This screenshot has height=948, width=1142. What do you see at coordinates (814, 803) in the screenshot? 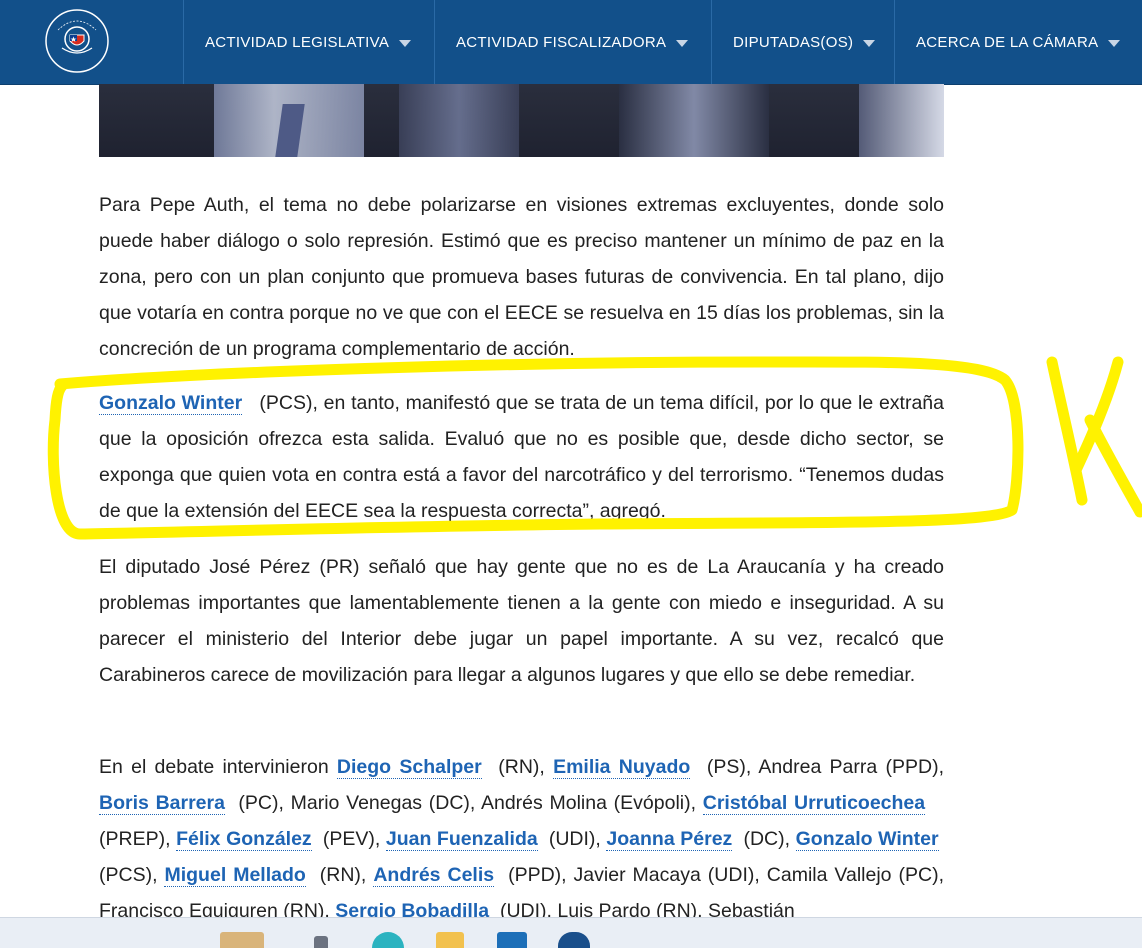
I see `deputy-link: Cristóbal Urruticoechea` at bounding box center [814, 803].